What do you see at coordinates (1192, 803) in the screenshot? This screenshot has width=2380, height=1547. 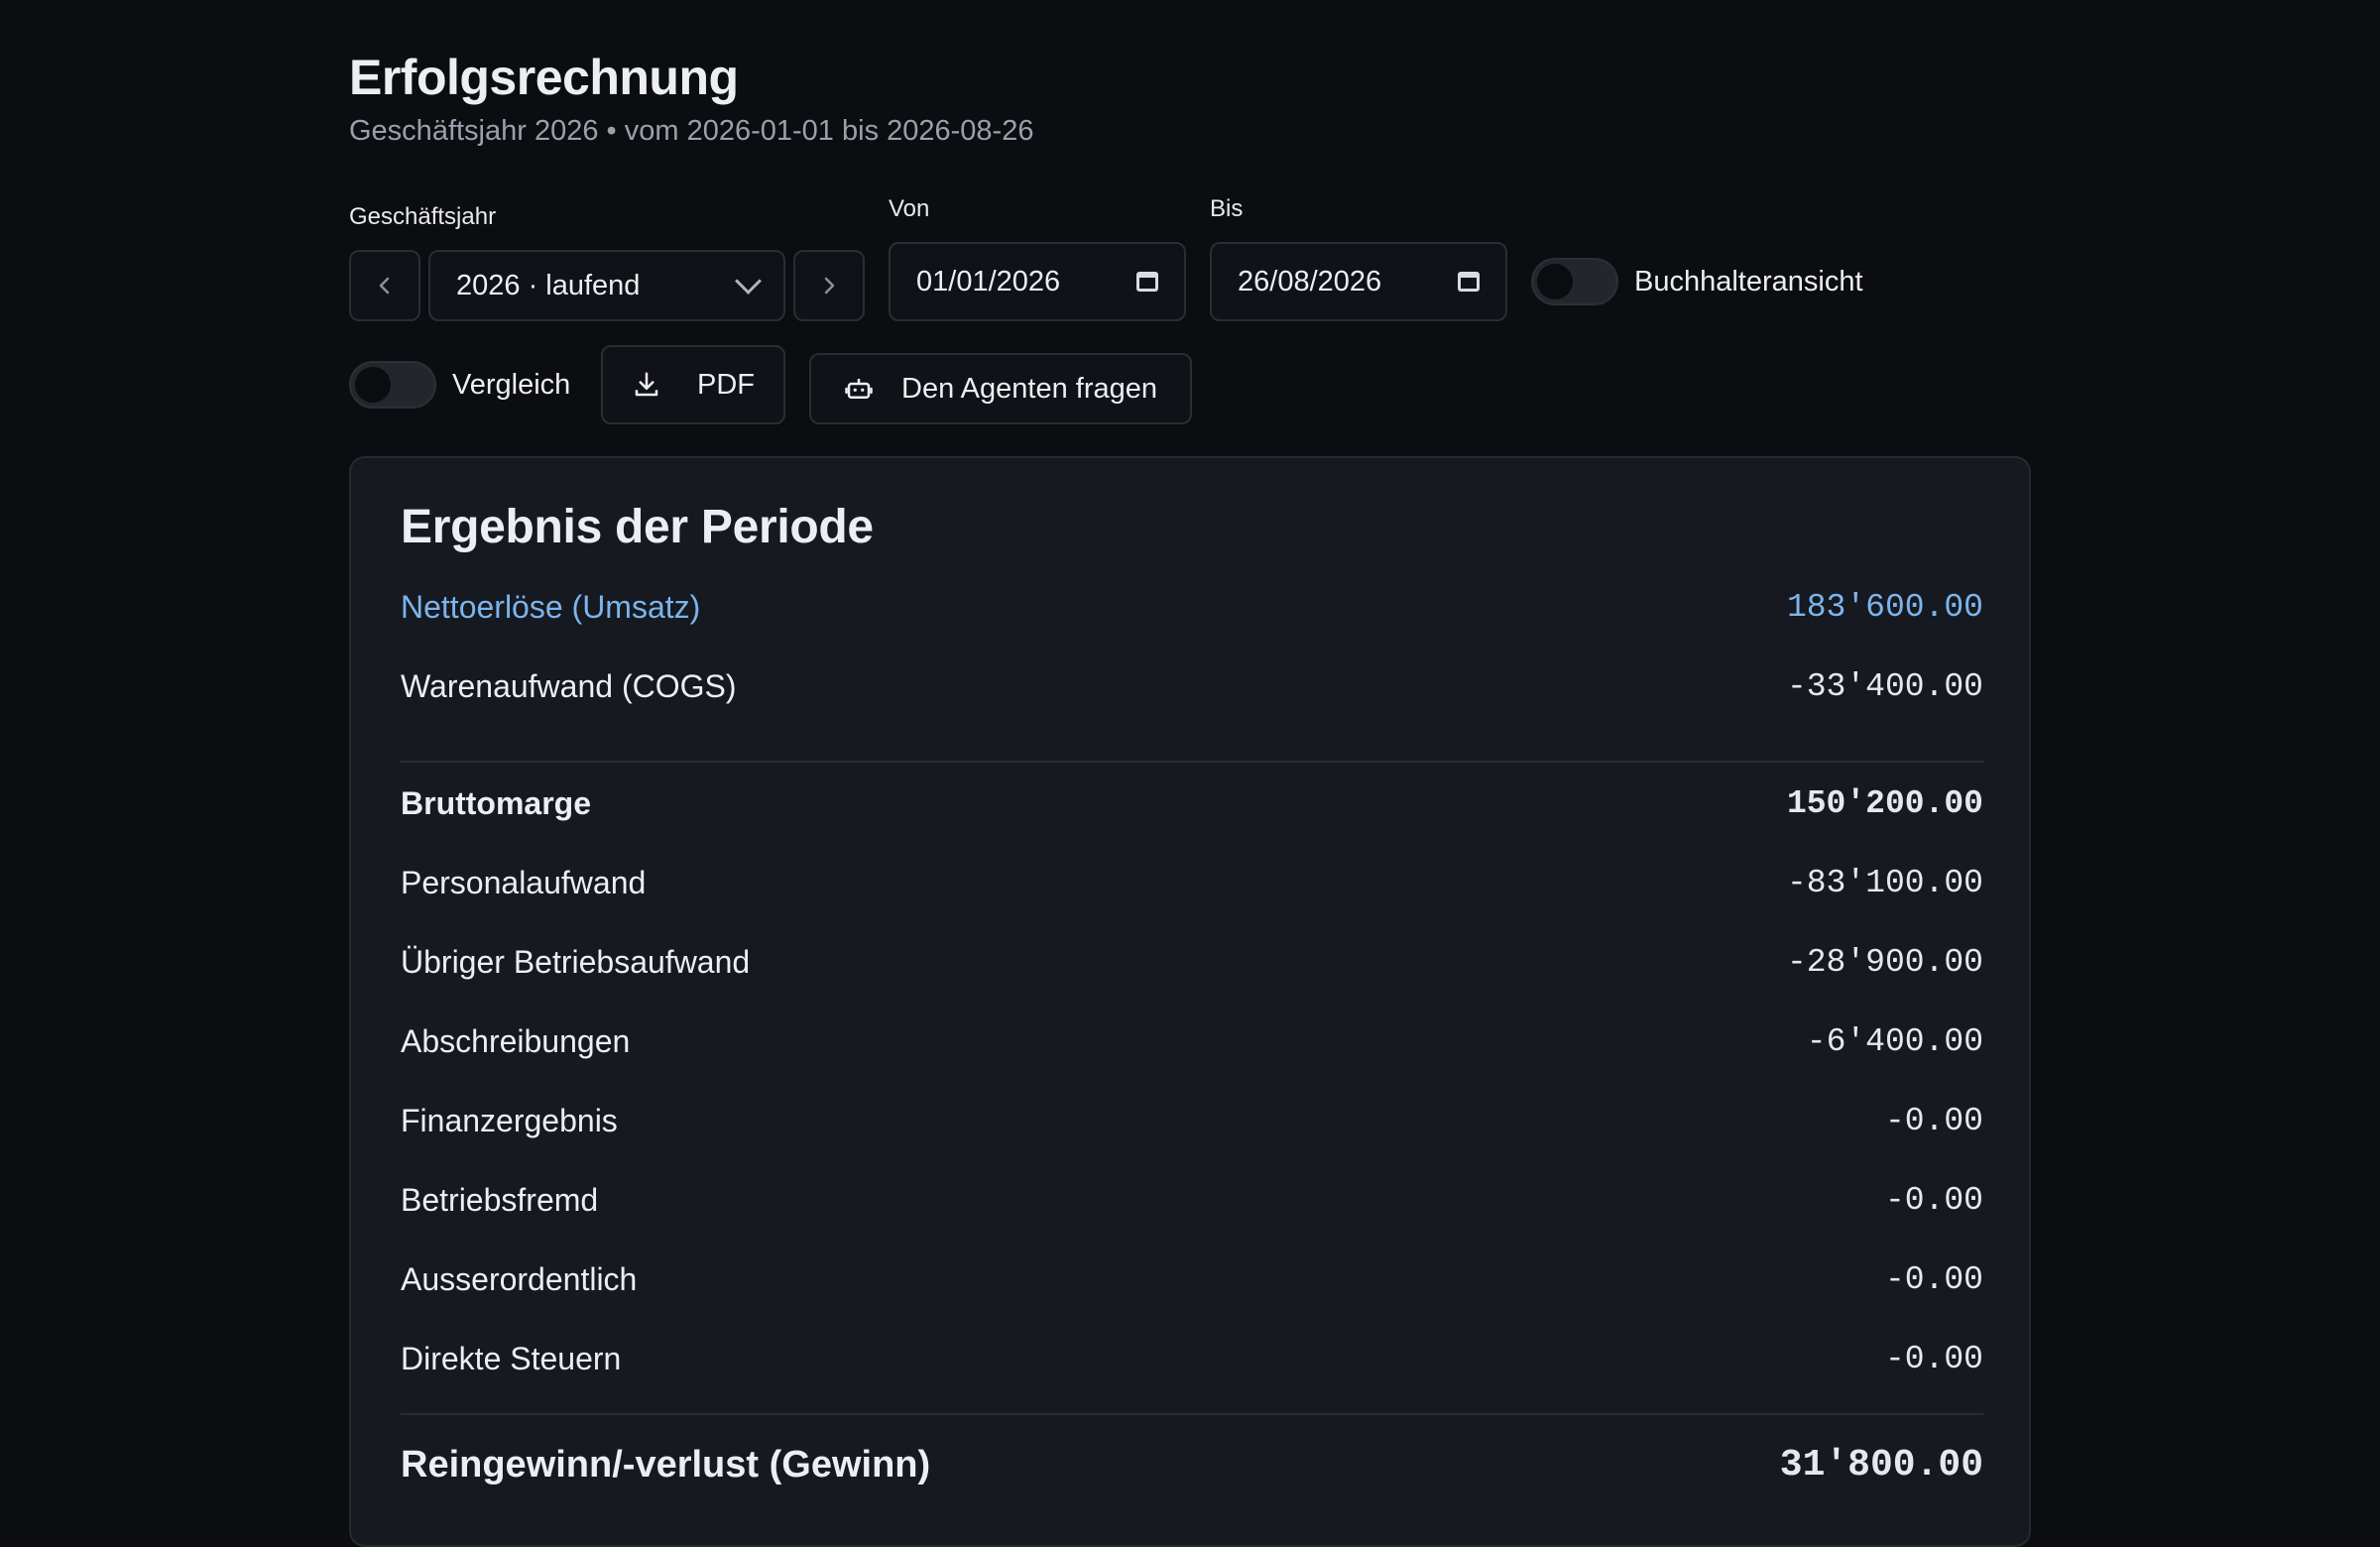 I see `row-gross-margin: Bruttomarge 150'200.00` at bounding box center [1192, 803].